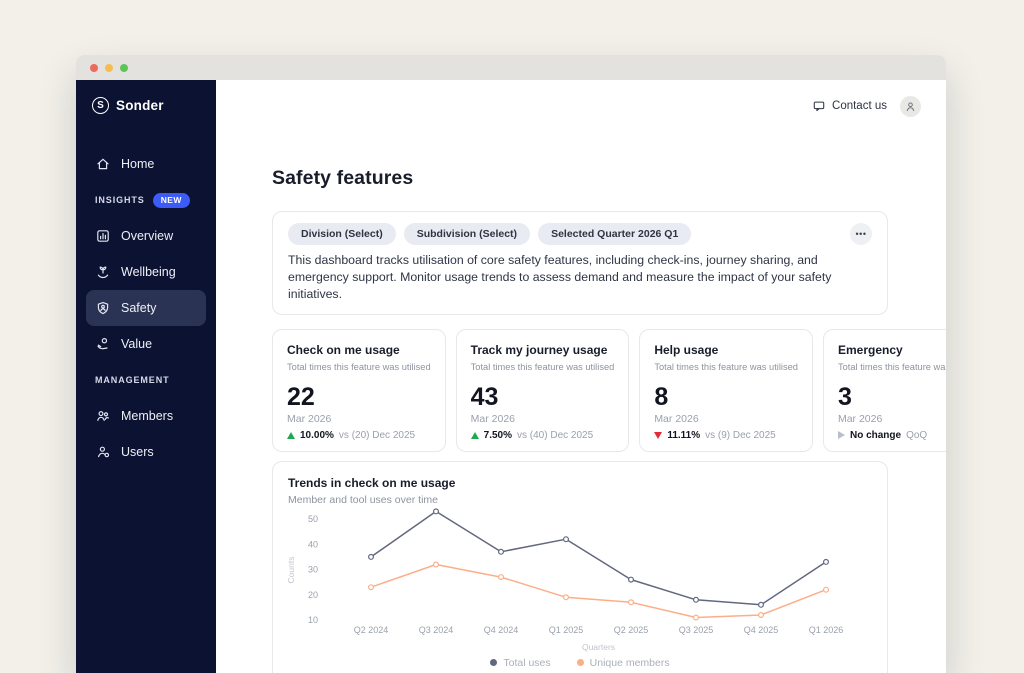 Image resolution: width=1024 pixels, height=673 pixels. What do you see at coordinates (372, 482) in the screenshot?
I see `chart-title: Trends in check on me usage` at bounding box center [372, 482].